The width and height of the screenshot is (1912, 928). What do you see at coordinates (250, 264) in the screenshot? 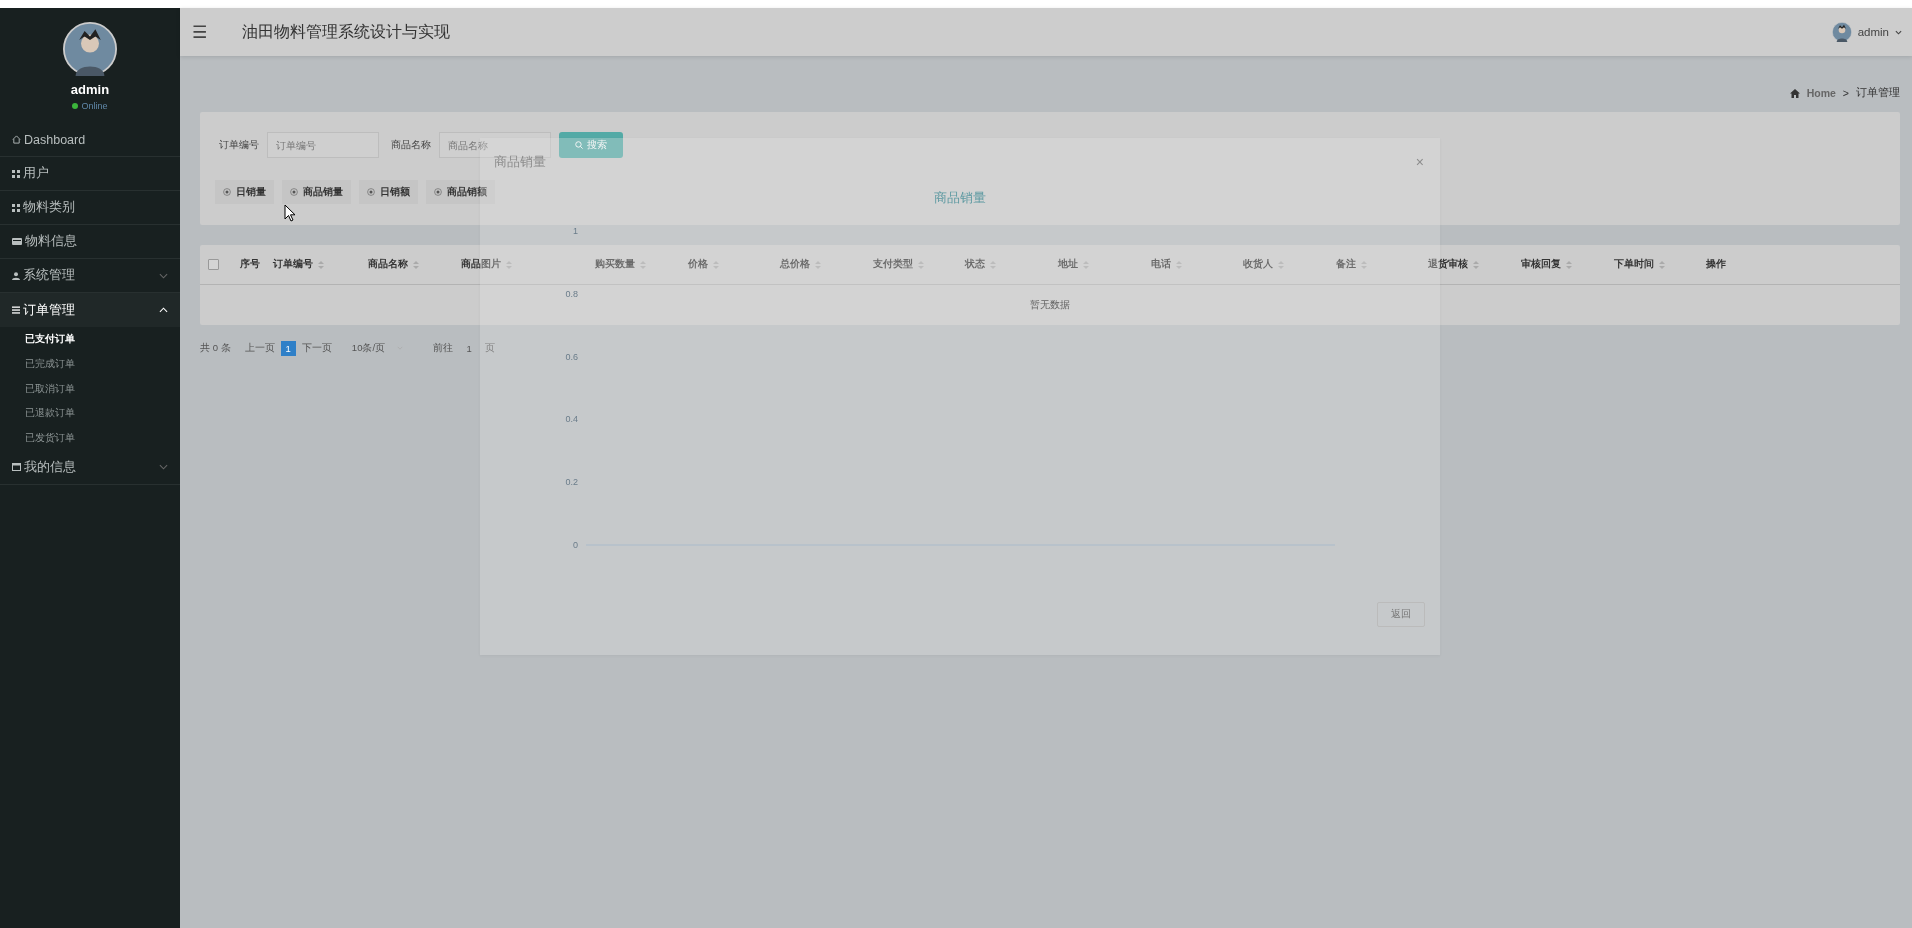
I see `column-header: 序号` at bounding box center [250, 264].